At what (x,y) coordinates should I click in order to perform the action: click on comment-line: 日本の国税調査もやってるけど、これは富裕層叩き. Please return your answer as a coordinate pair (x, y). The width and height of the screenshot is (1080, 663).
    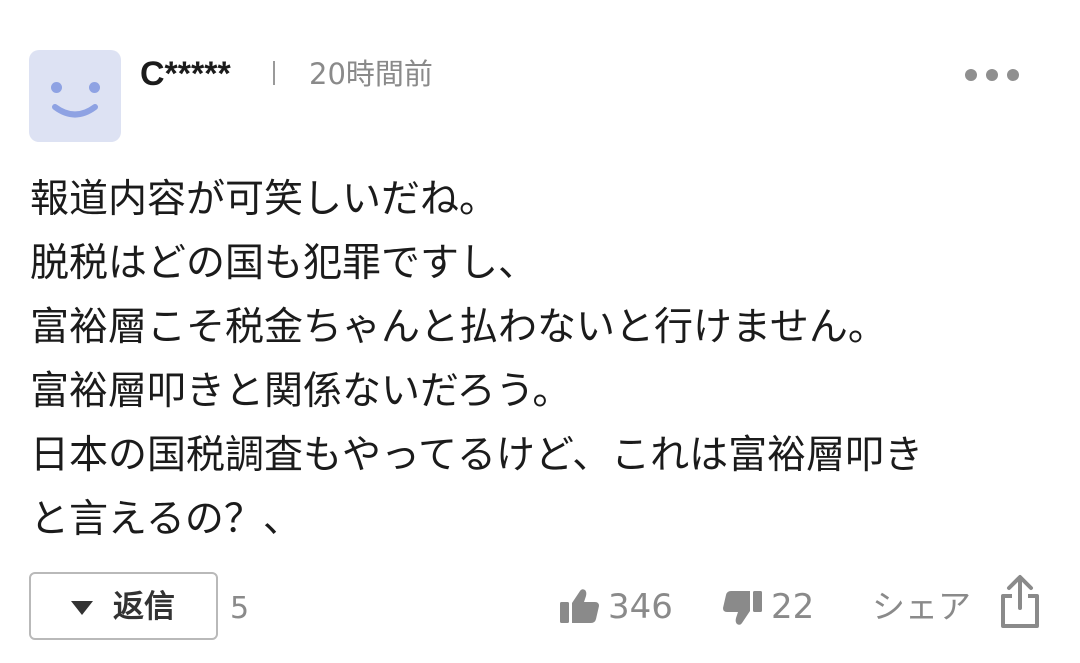
    Looking at the image, I should click on (477, 455).